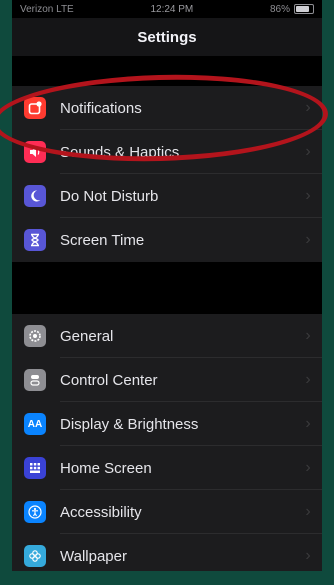  I want to click on row-label: Screen Time, so click(102, 240).